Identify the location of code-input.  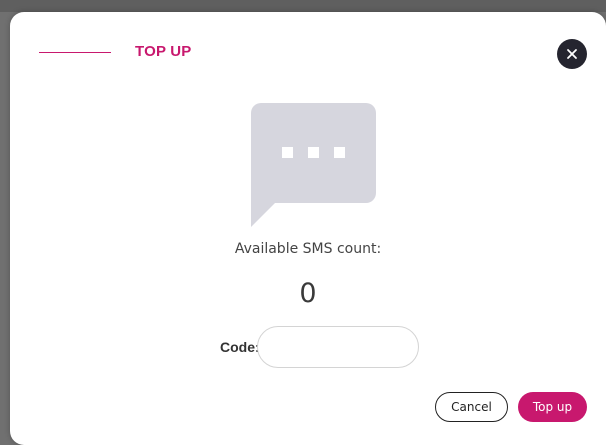
(338, 347).